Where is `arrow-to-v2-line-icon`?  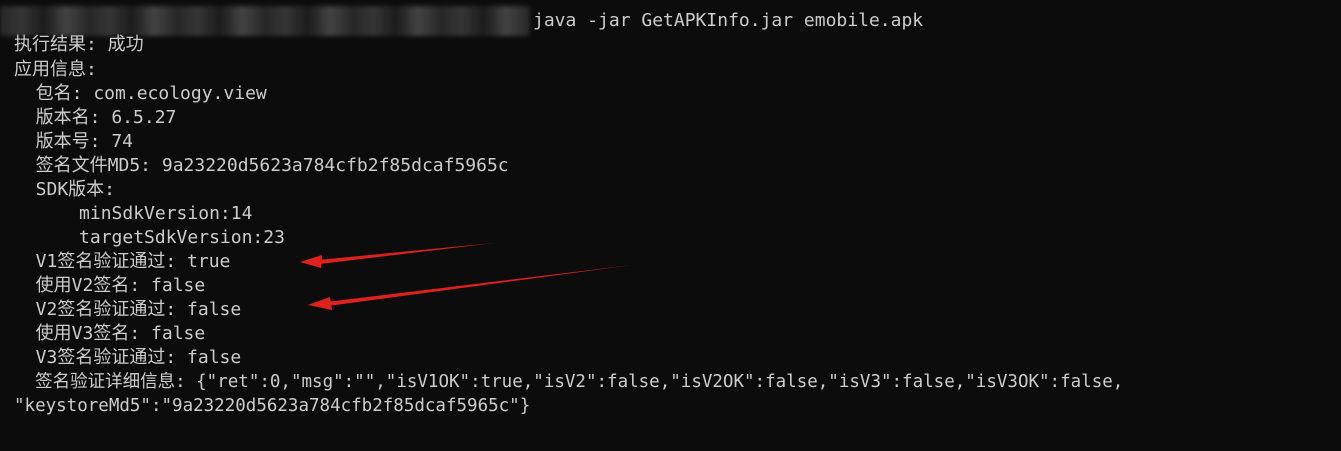
arrow-to-v2-line-icon is located at coordinates (470, 287).